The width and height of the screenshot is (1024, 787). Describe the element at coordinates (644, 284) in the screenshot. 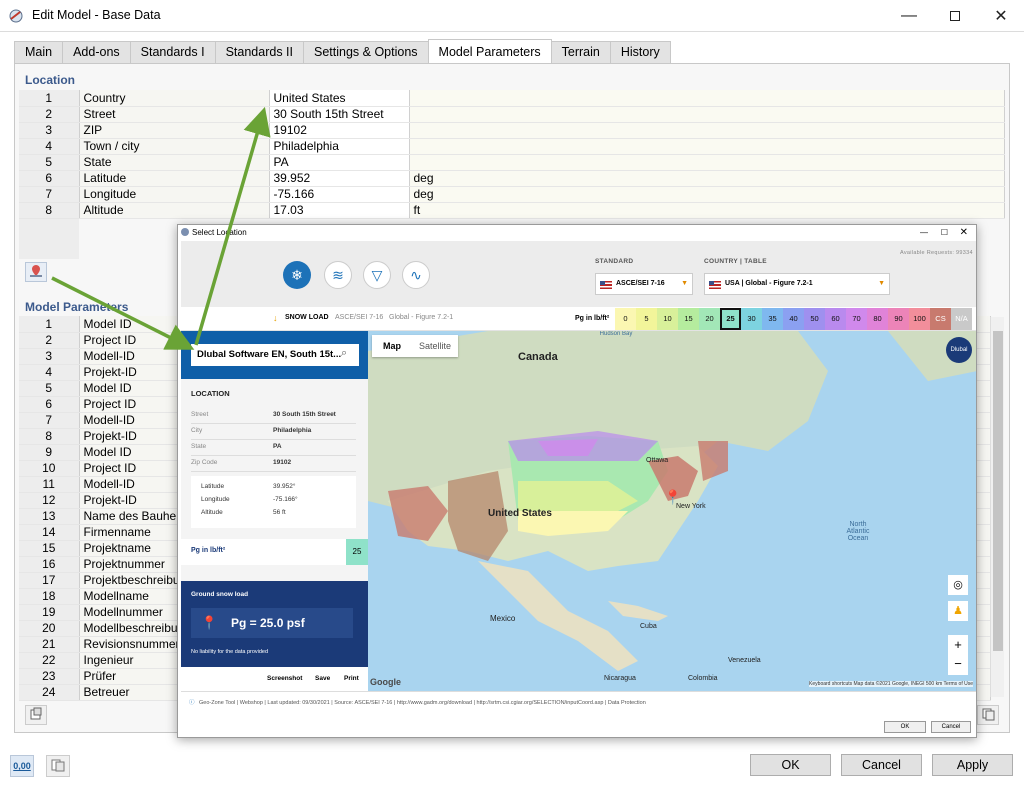

I see `standard-select: ASCE/SEI 7-16 ▼` at that location.